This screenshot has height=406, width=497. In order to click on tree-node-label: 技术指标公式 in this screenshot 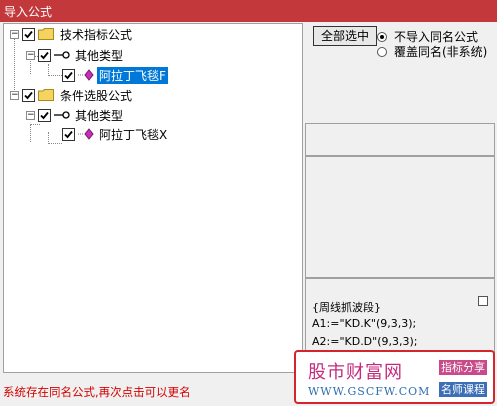, I will do `click(96, 34)`.